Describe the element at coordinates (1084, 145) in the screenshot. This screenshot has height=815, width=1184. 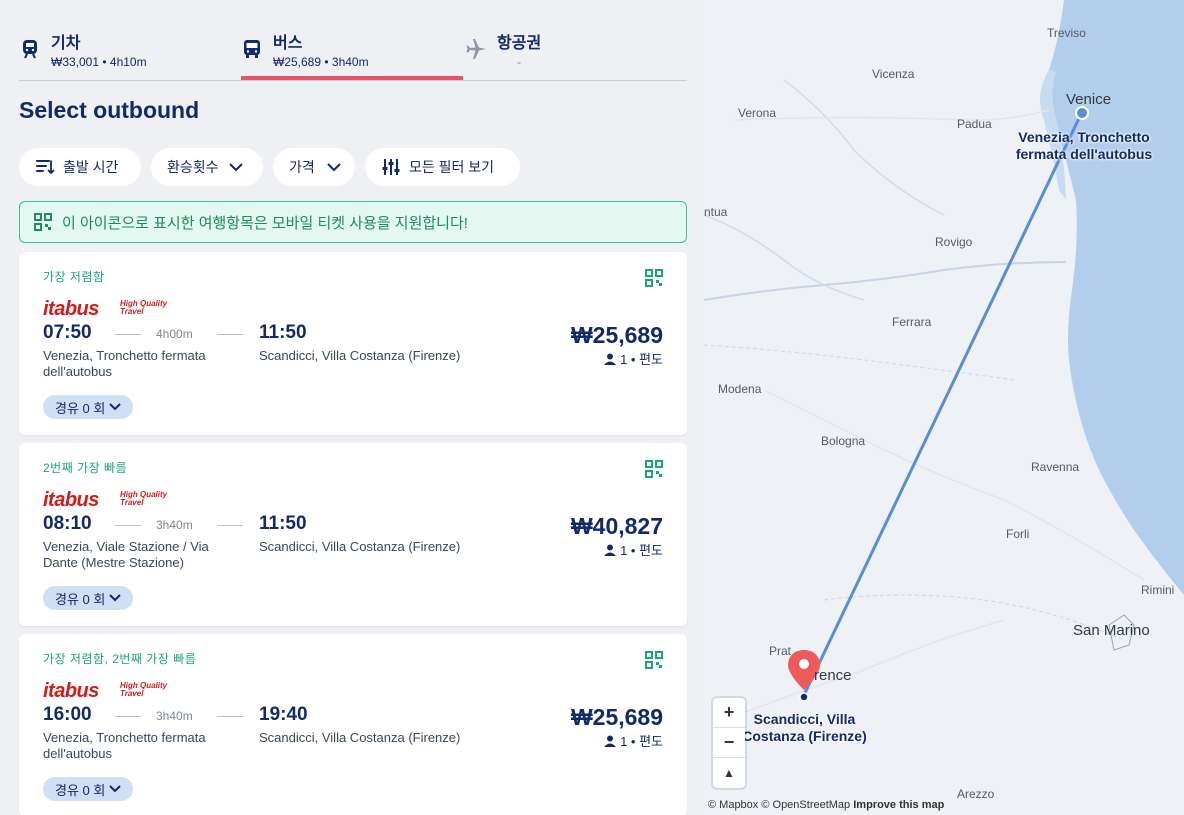
I see `origin-label: Venezia, Tronchetto fermata dell'autobus` at that location.